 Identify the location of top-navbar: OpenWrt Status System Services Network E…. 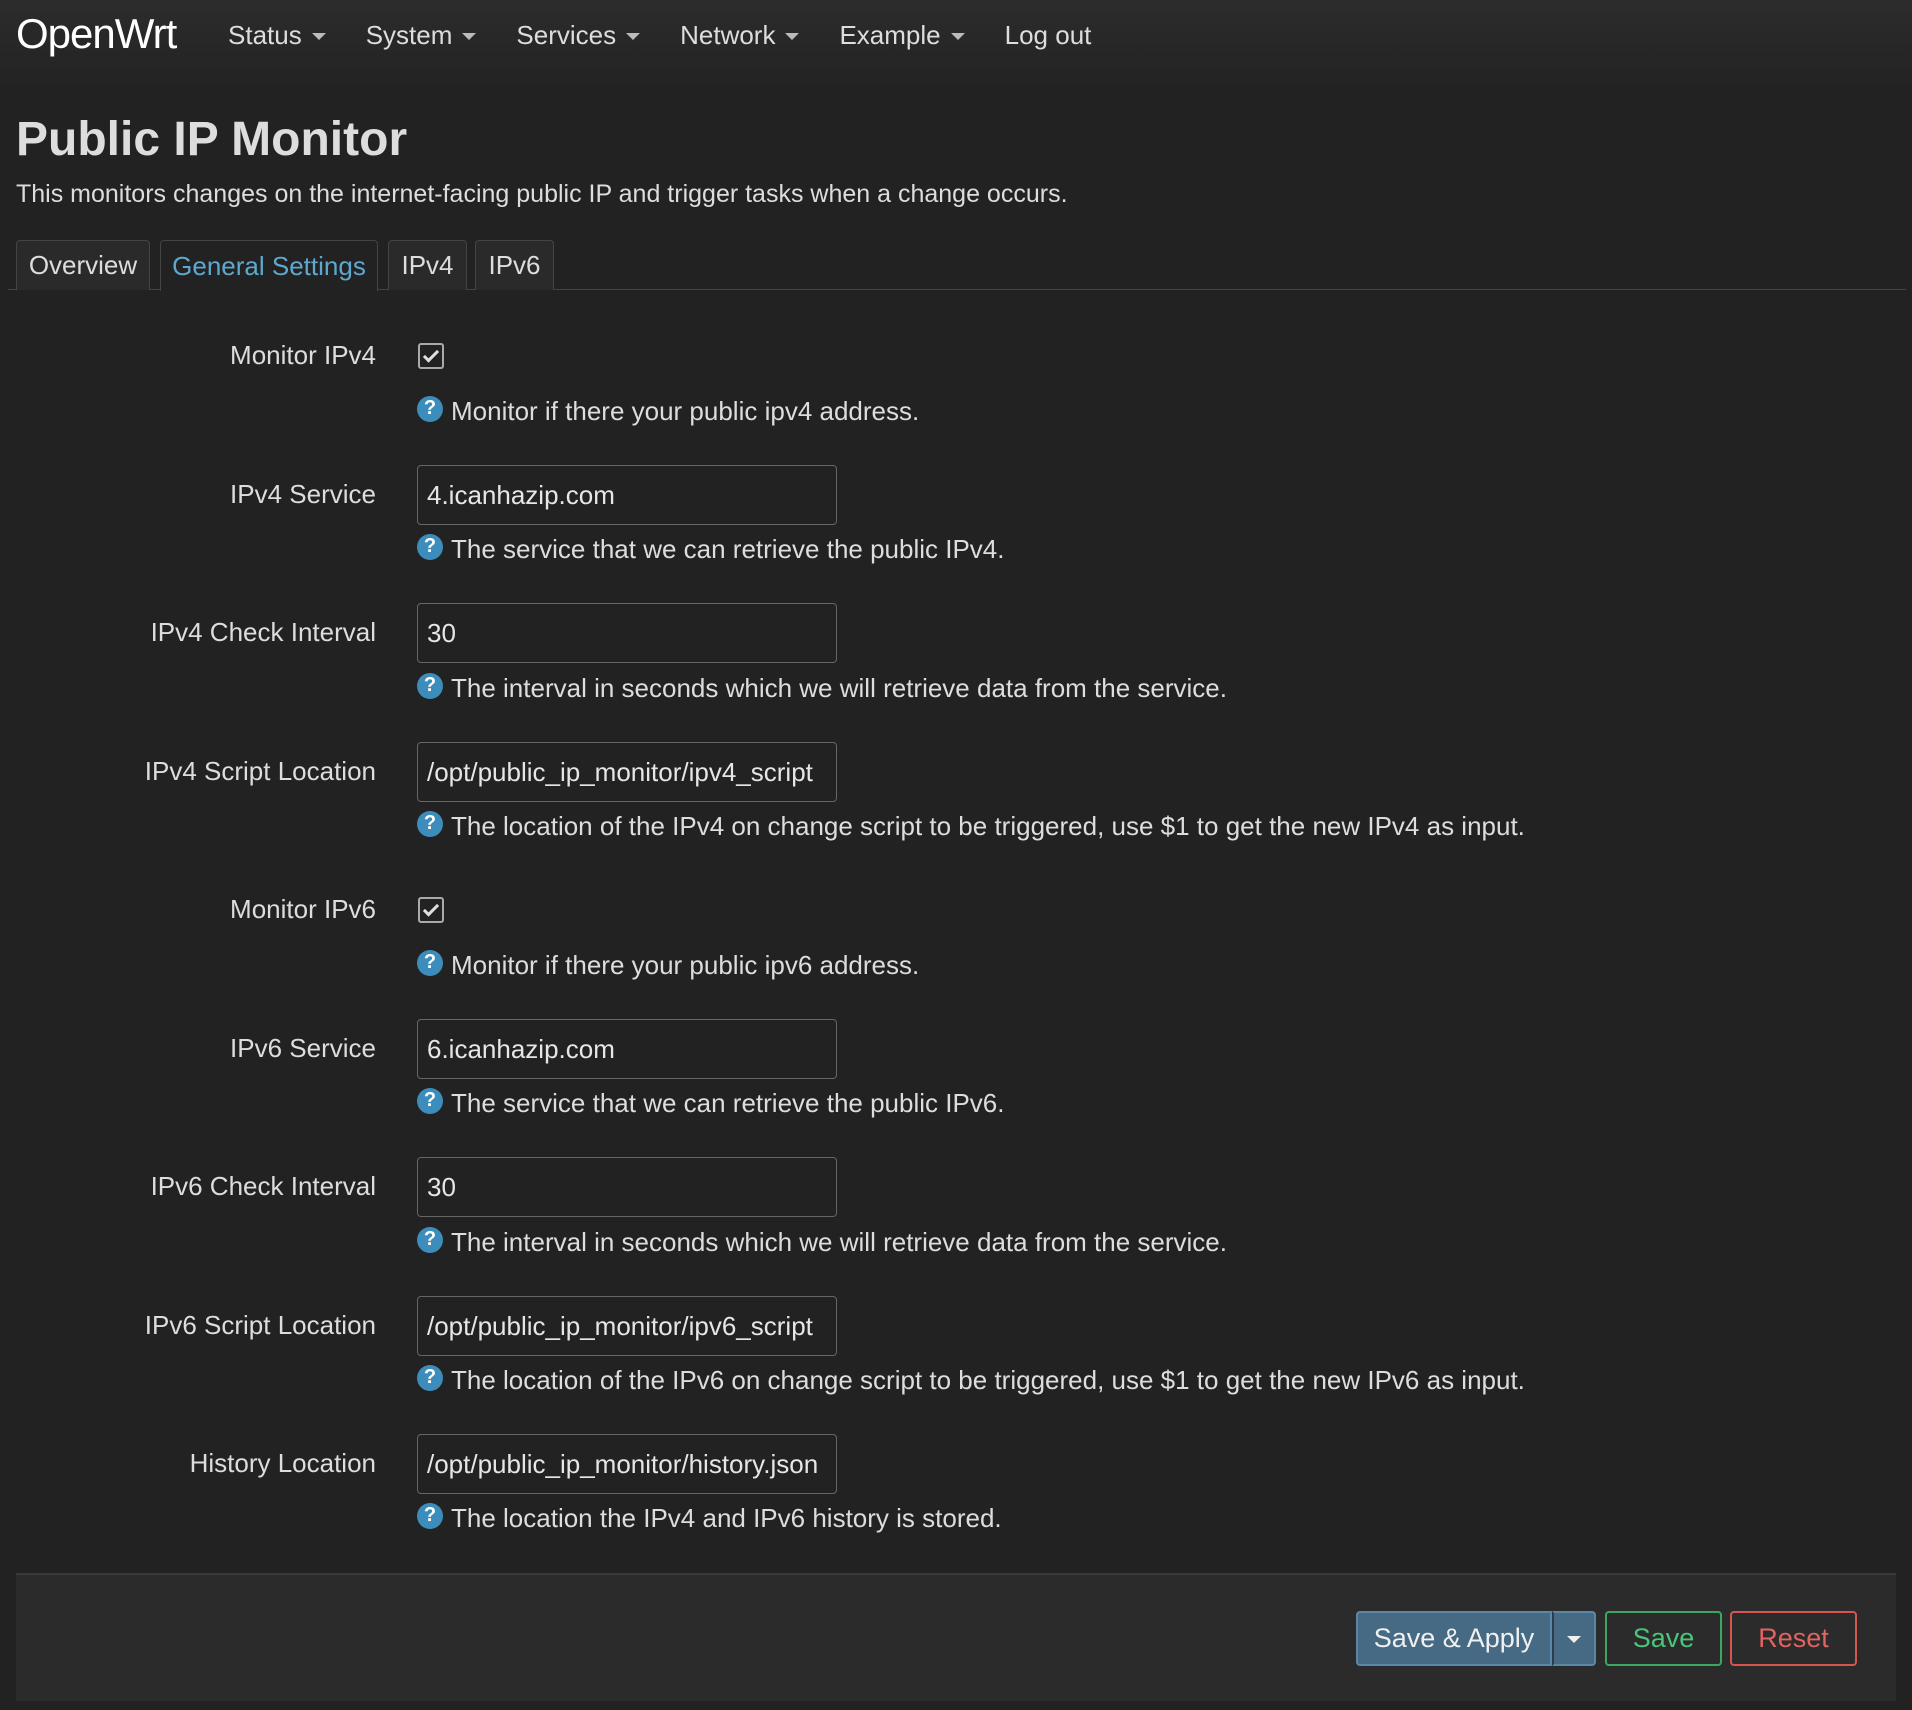
(956, 42).